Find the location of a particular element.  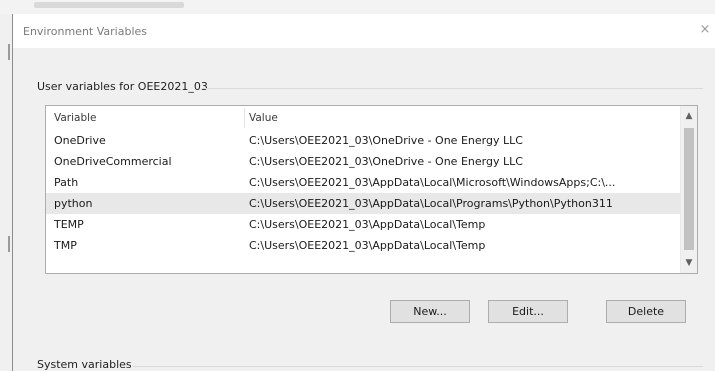

variable-name-cell: Path is located at coordinates (66, 182).